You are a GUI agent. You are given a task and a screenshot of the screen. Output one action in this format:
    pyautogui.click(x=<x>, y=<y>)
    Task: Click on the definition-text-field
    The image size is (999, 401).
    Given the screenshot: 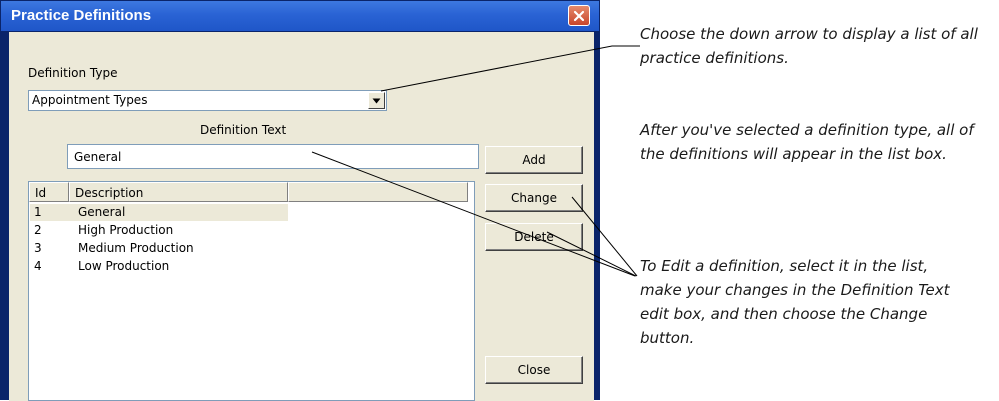 What is the action you would take?
    pyautogui.click(x=273, y=156)
    